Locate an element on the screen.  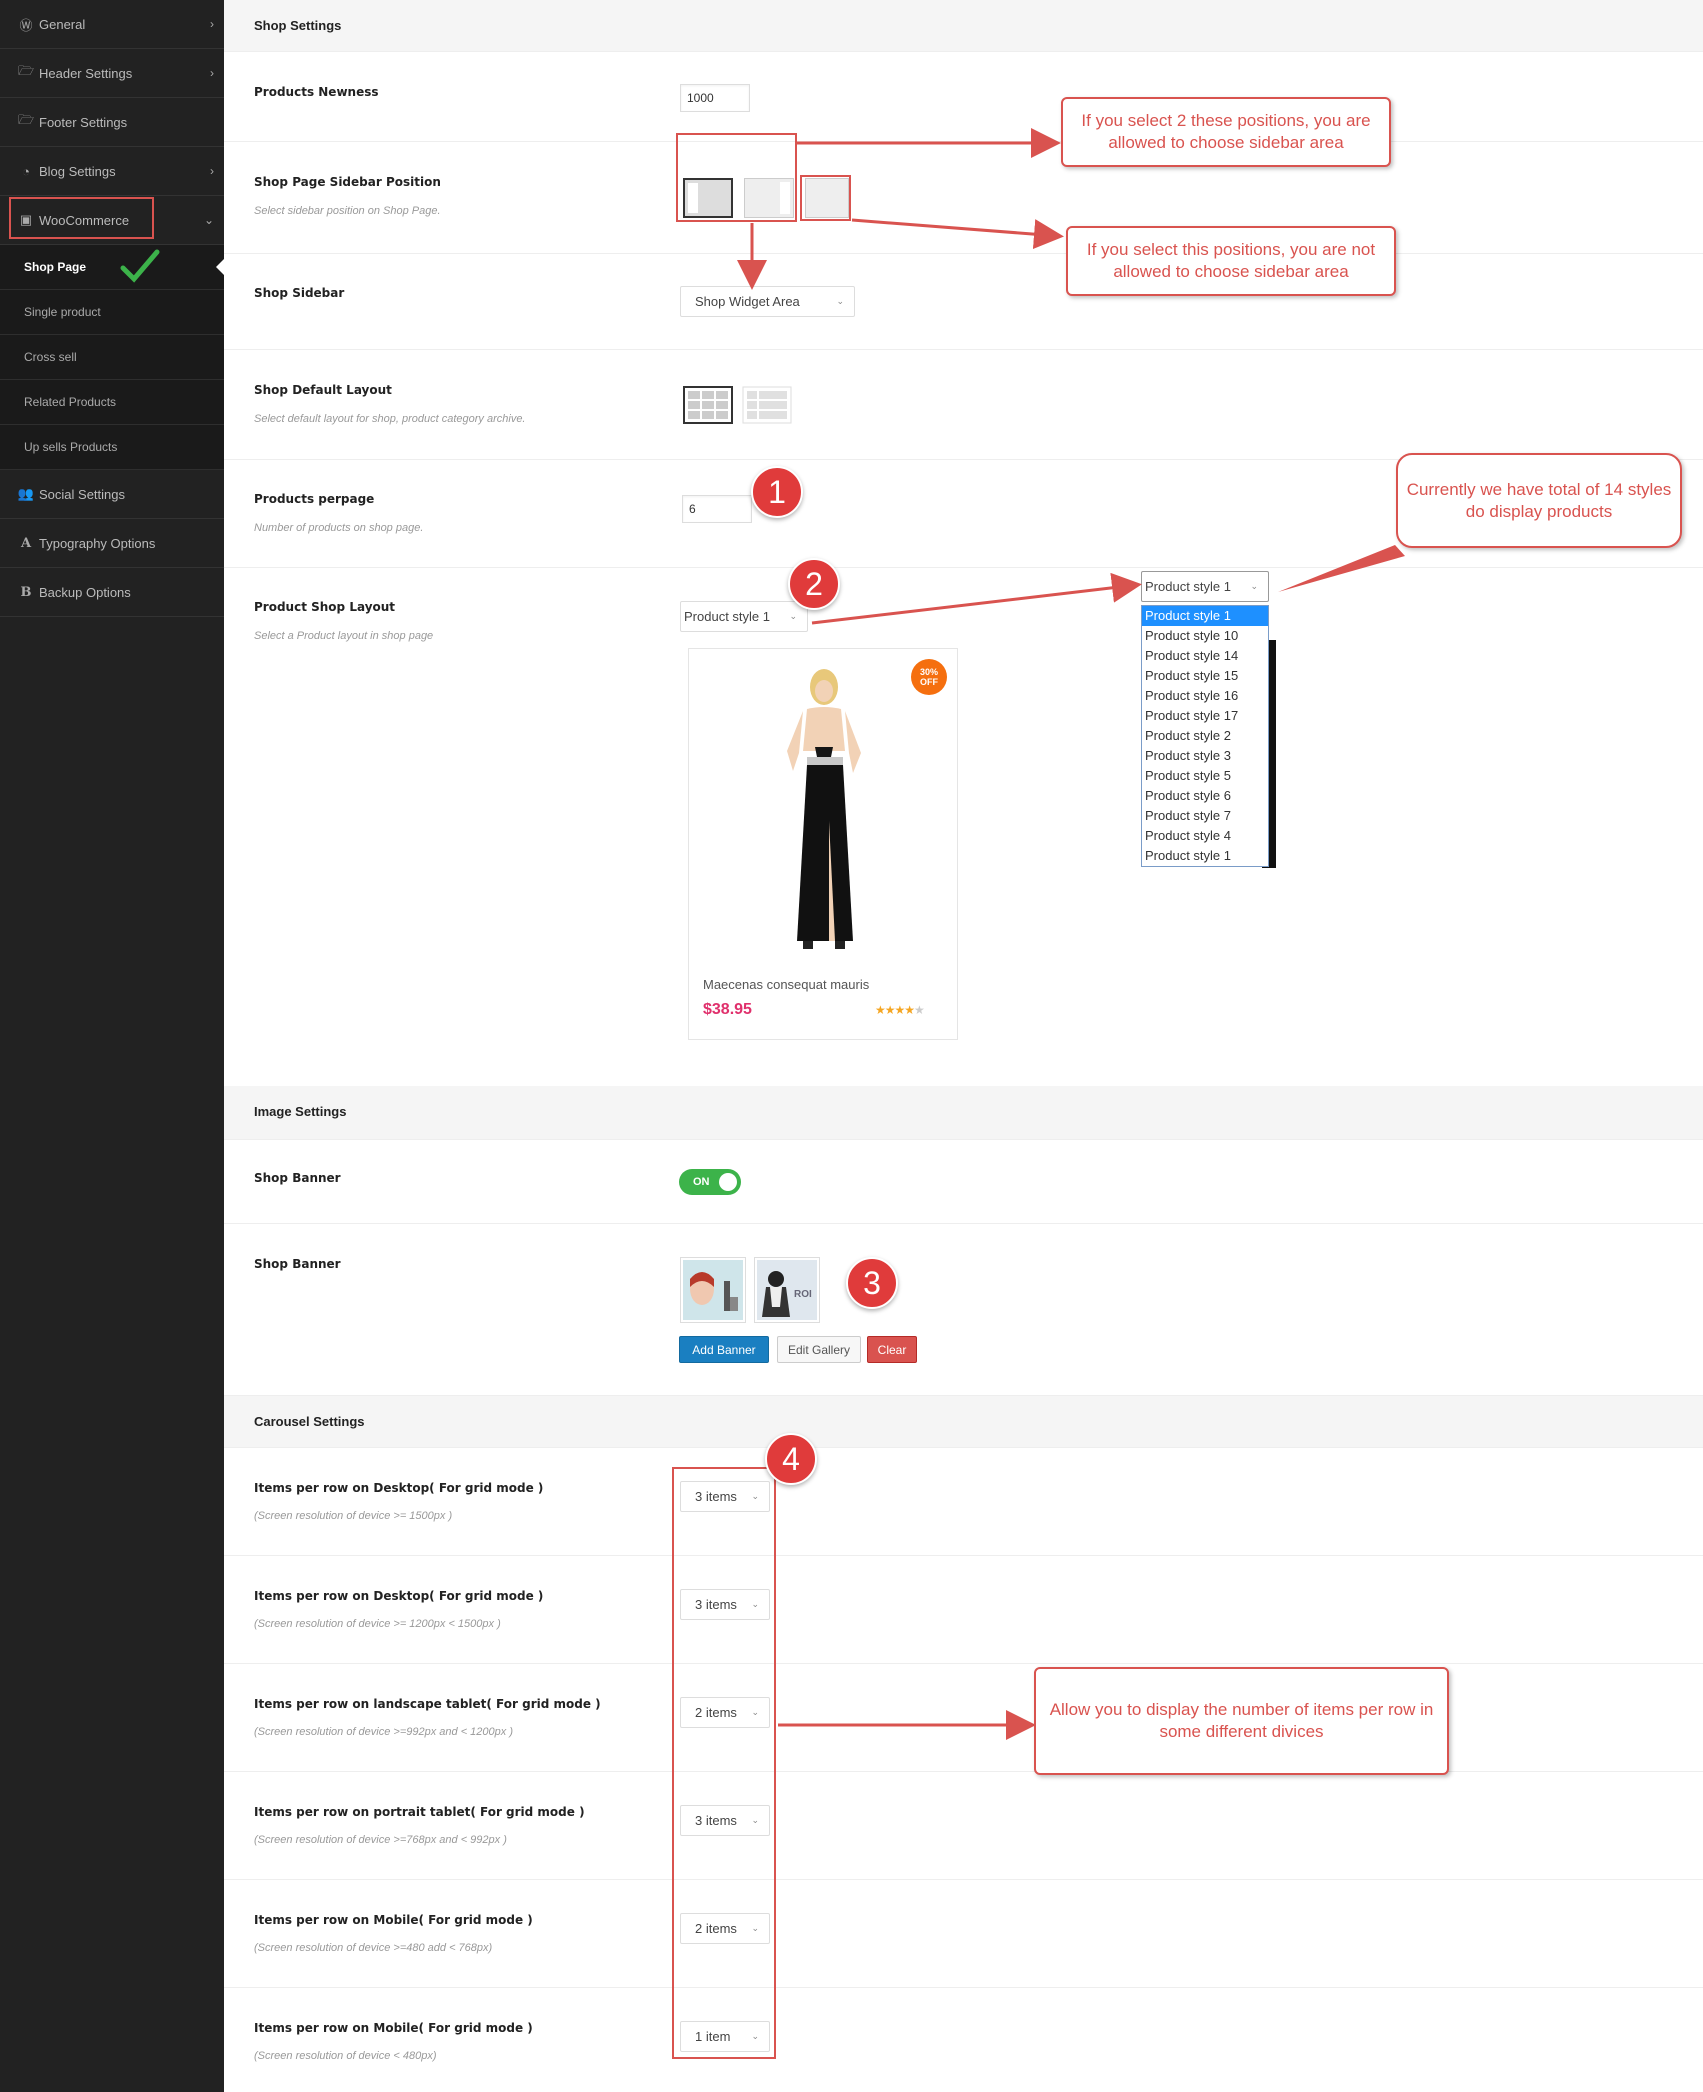
label-text: Products perpage is located at coordinates (314, 499).